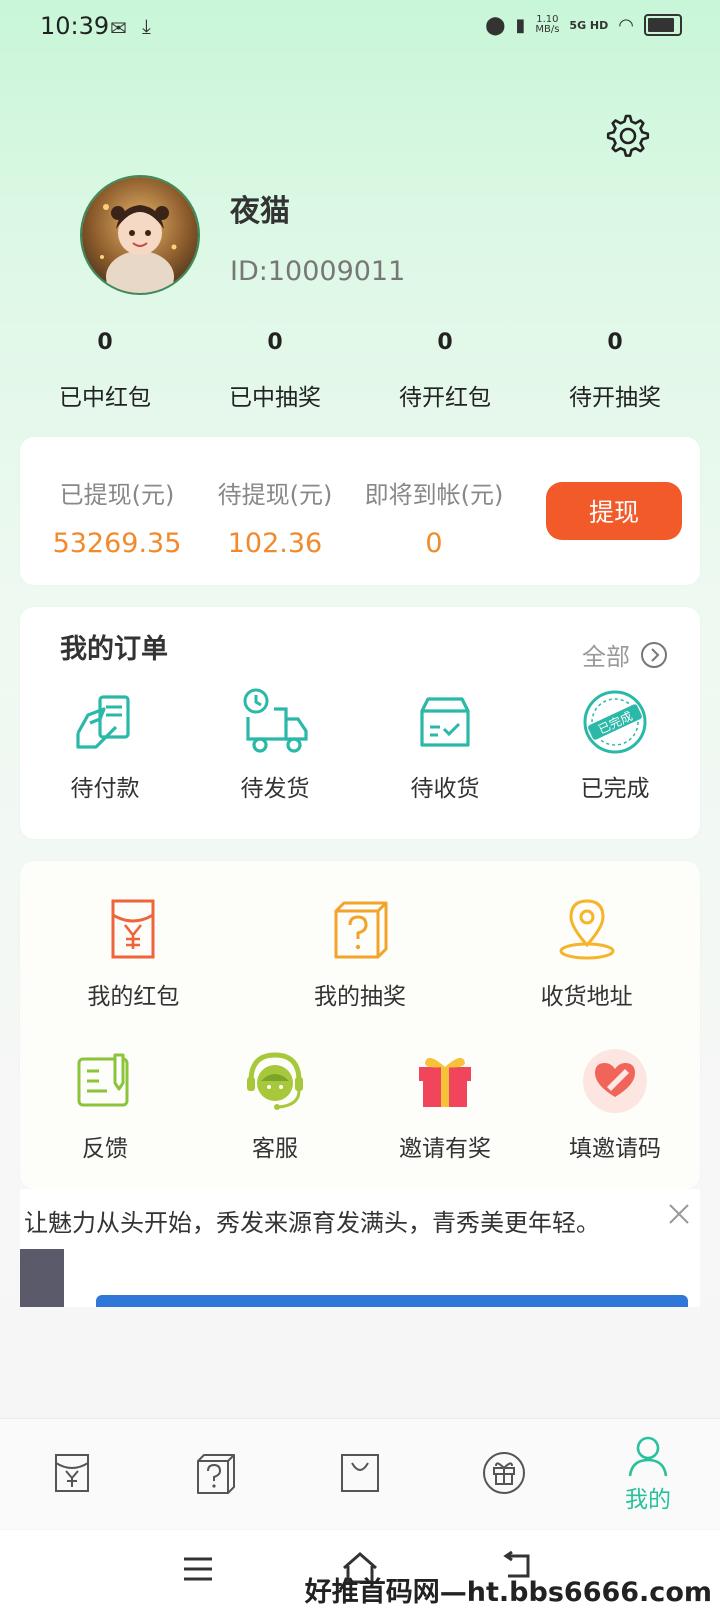  What do you see at coordinates (445, 722) in the screenshot?
I see `receive-box-icon` at bounding box center [445, 722].